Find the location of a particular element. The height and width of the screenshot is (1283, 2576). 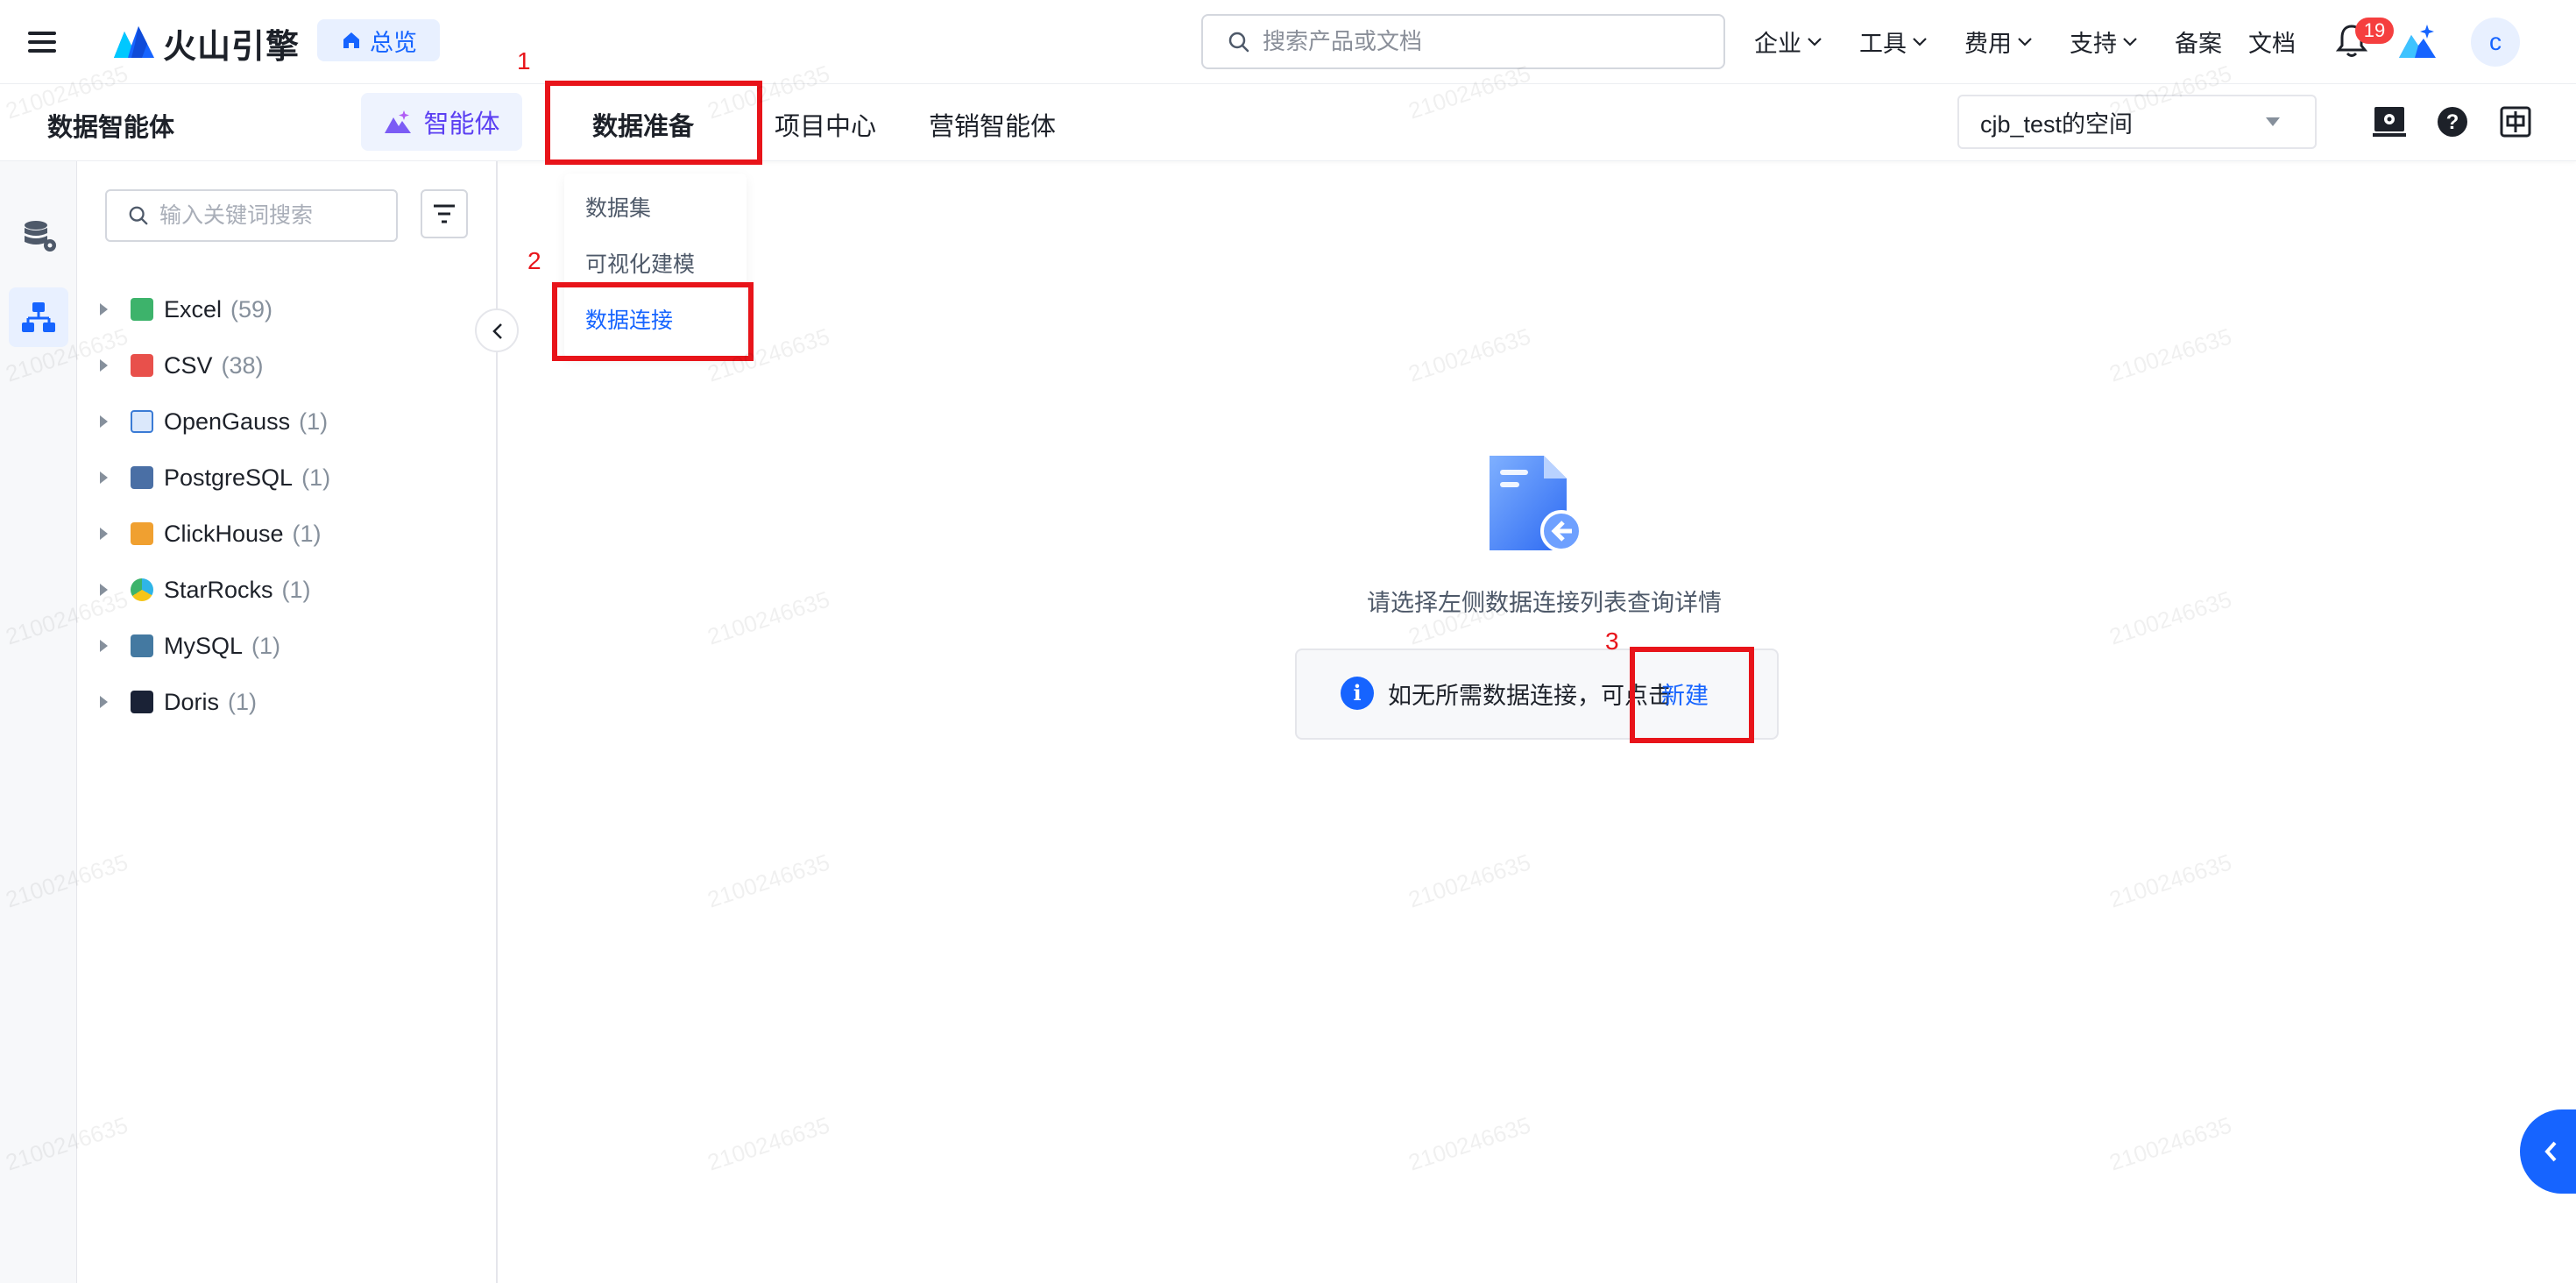

screen-settings-icon is located at coordinates (2389, 122).